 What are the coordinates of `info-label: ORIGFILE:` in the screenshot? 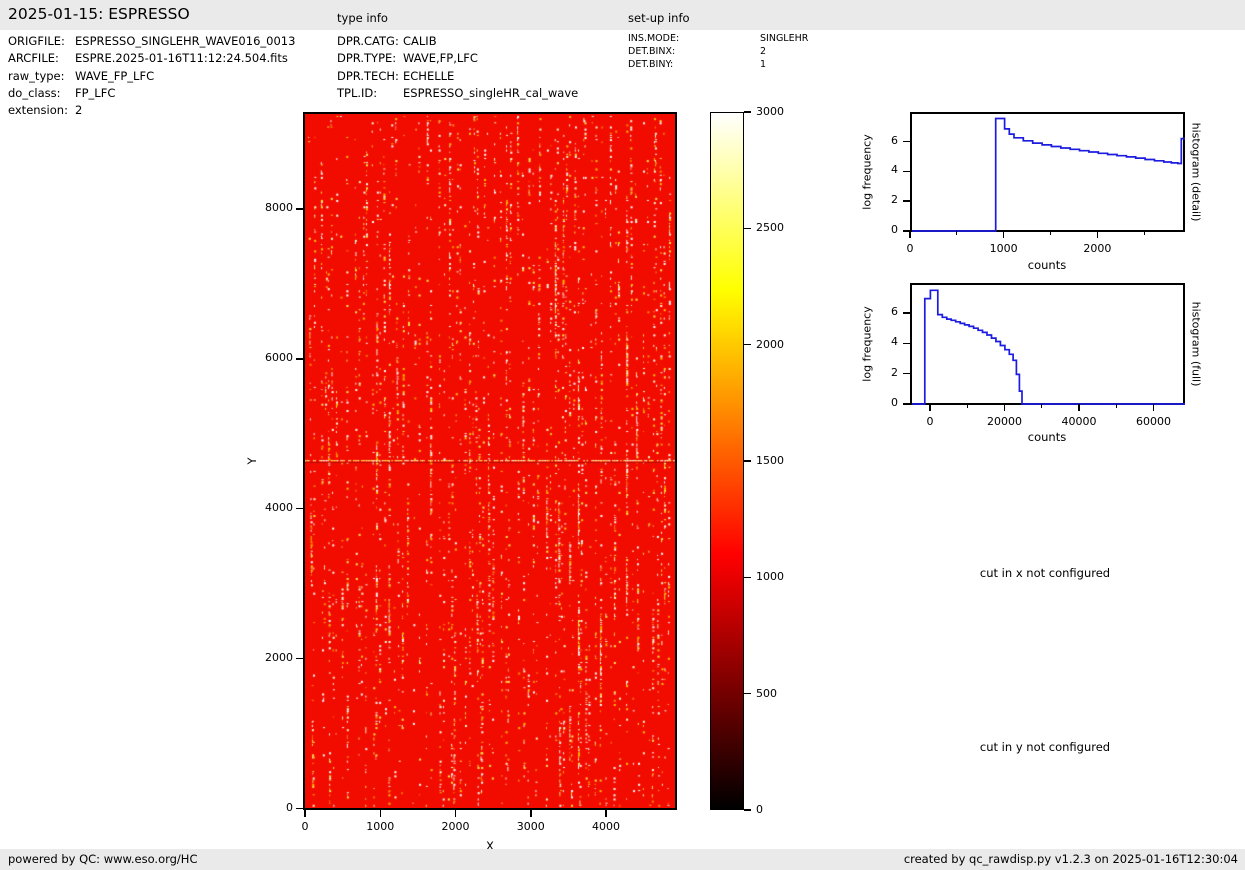 It's located at (36, 41).